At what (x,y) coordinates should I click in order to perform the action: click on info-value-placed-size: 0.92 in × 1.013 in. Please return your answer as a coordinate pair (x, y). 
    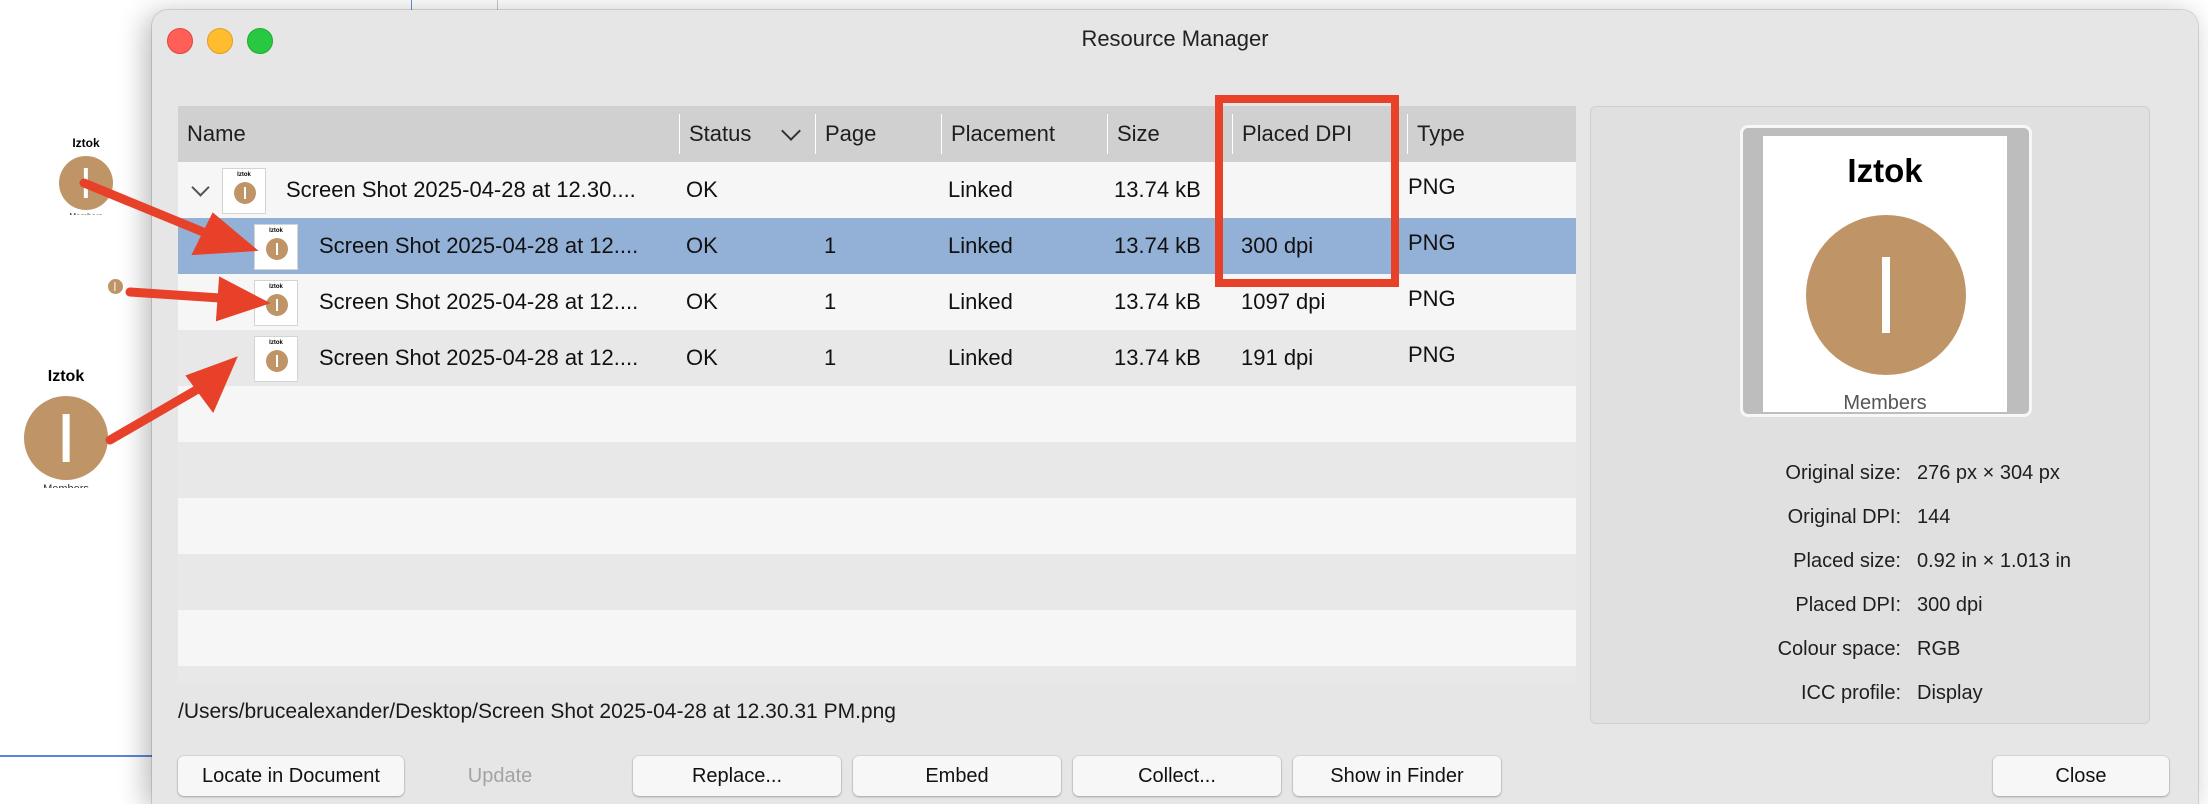
    Looking at the image, I should click on (1994, 561).